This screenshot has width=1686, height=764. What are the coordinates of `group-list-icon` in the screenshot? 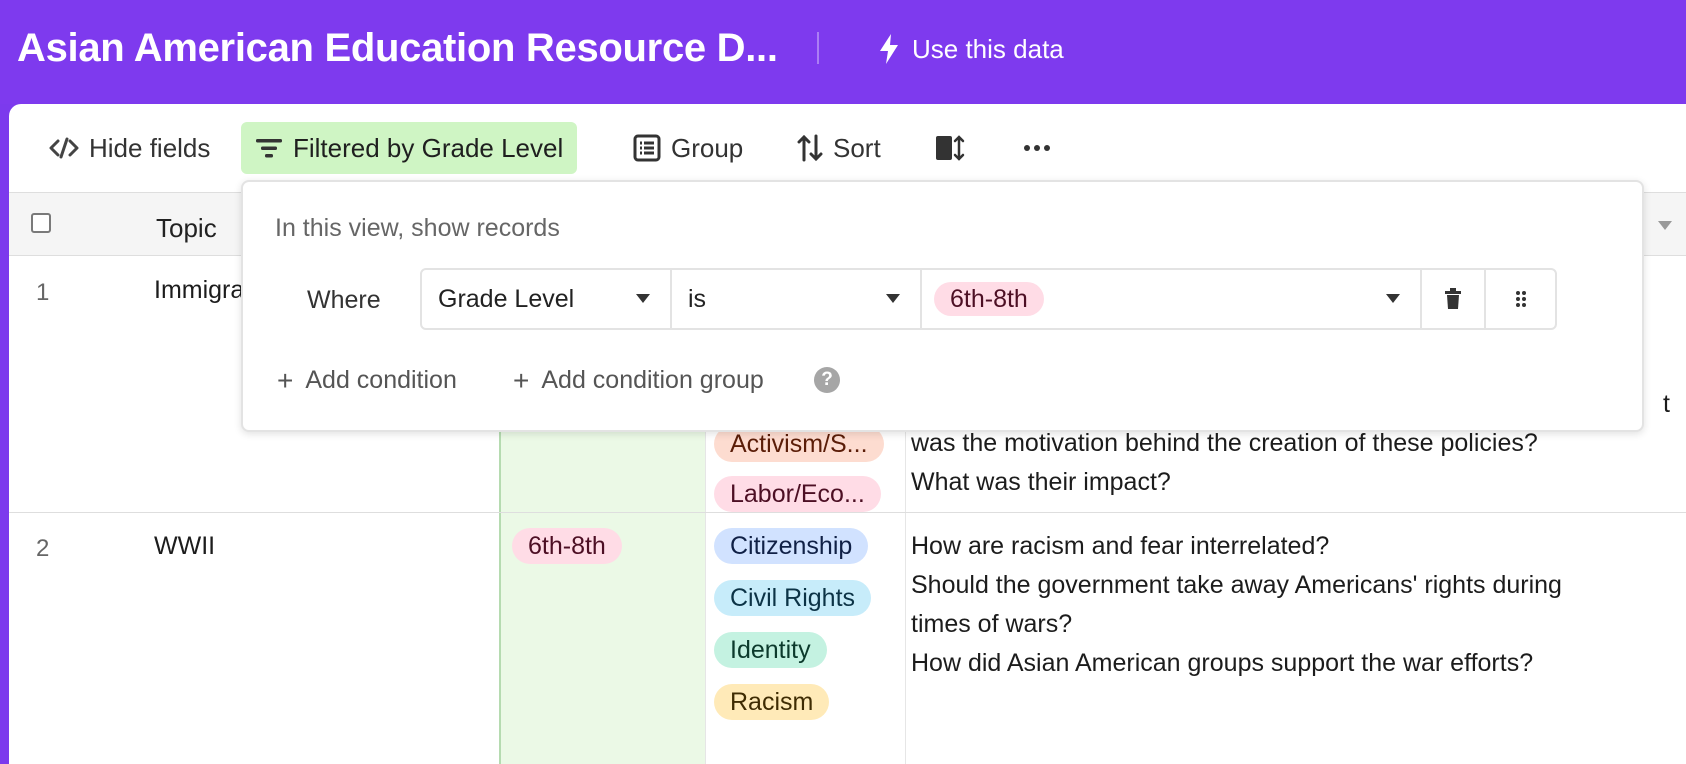 It's located at (647, 148).